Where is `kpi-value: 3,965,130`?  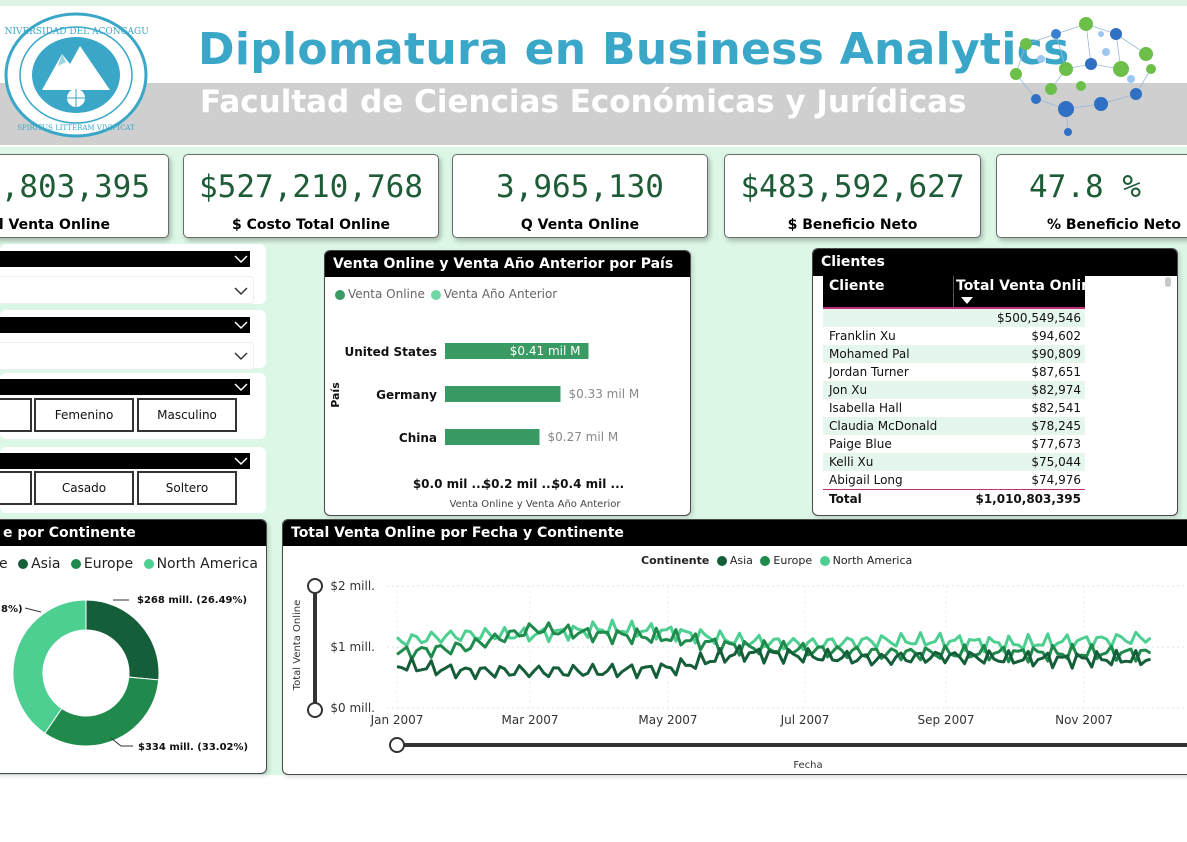 kpi-value: 3,965,130 is located at coordinates (580, 187).